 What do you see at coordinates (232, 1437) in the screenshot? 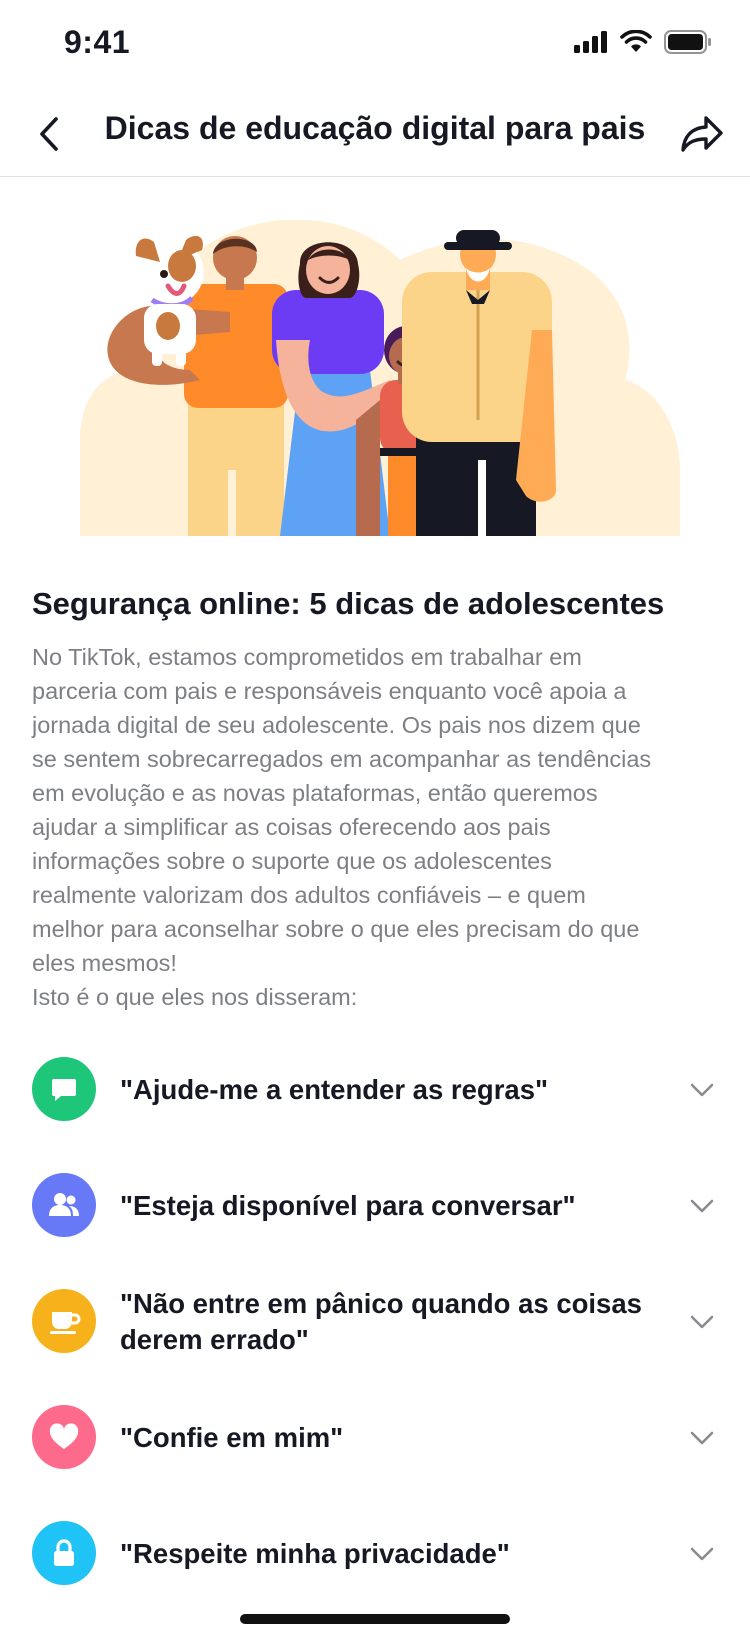
I see `tip-label: "Confie em mim"` at bounding box center [232, 1437].